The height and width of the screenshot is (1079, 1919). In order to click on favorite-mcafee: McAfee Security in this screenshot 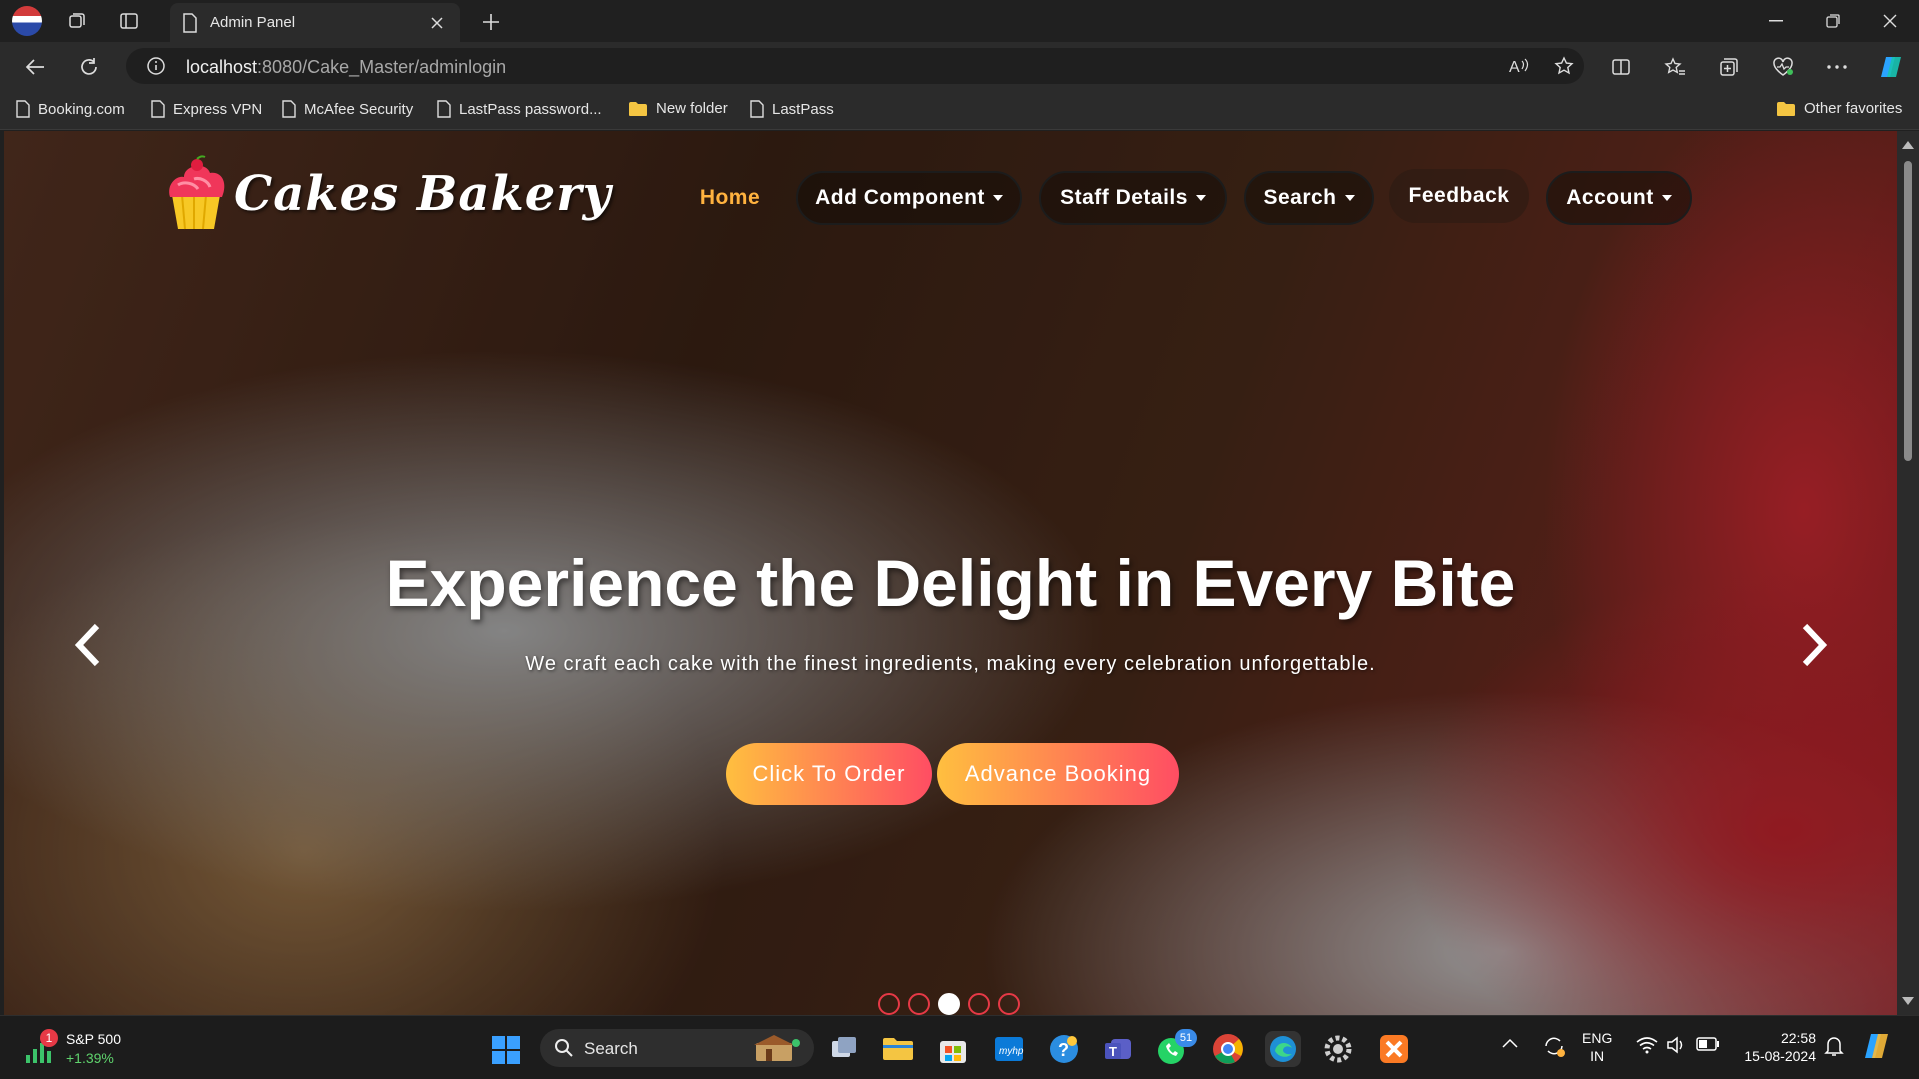, I will do `click(347, 109)`.